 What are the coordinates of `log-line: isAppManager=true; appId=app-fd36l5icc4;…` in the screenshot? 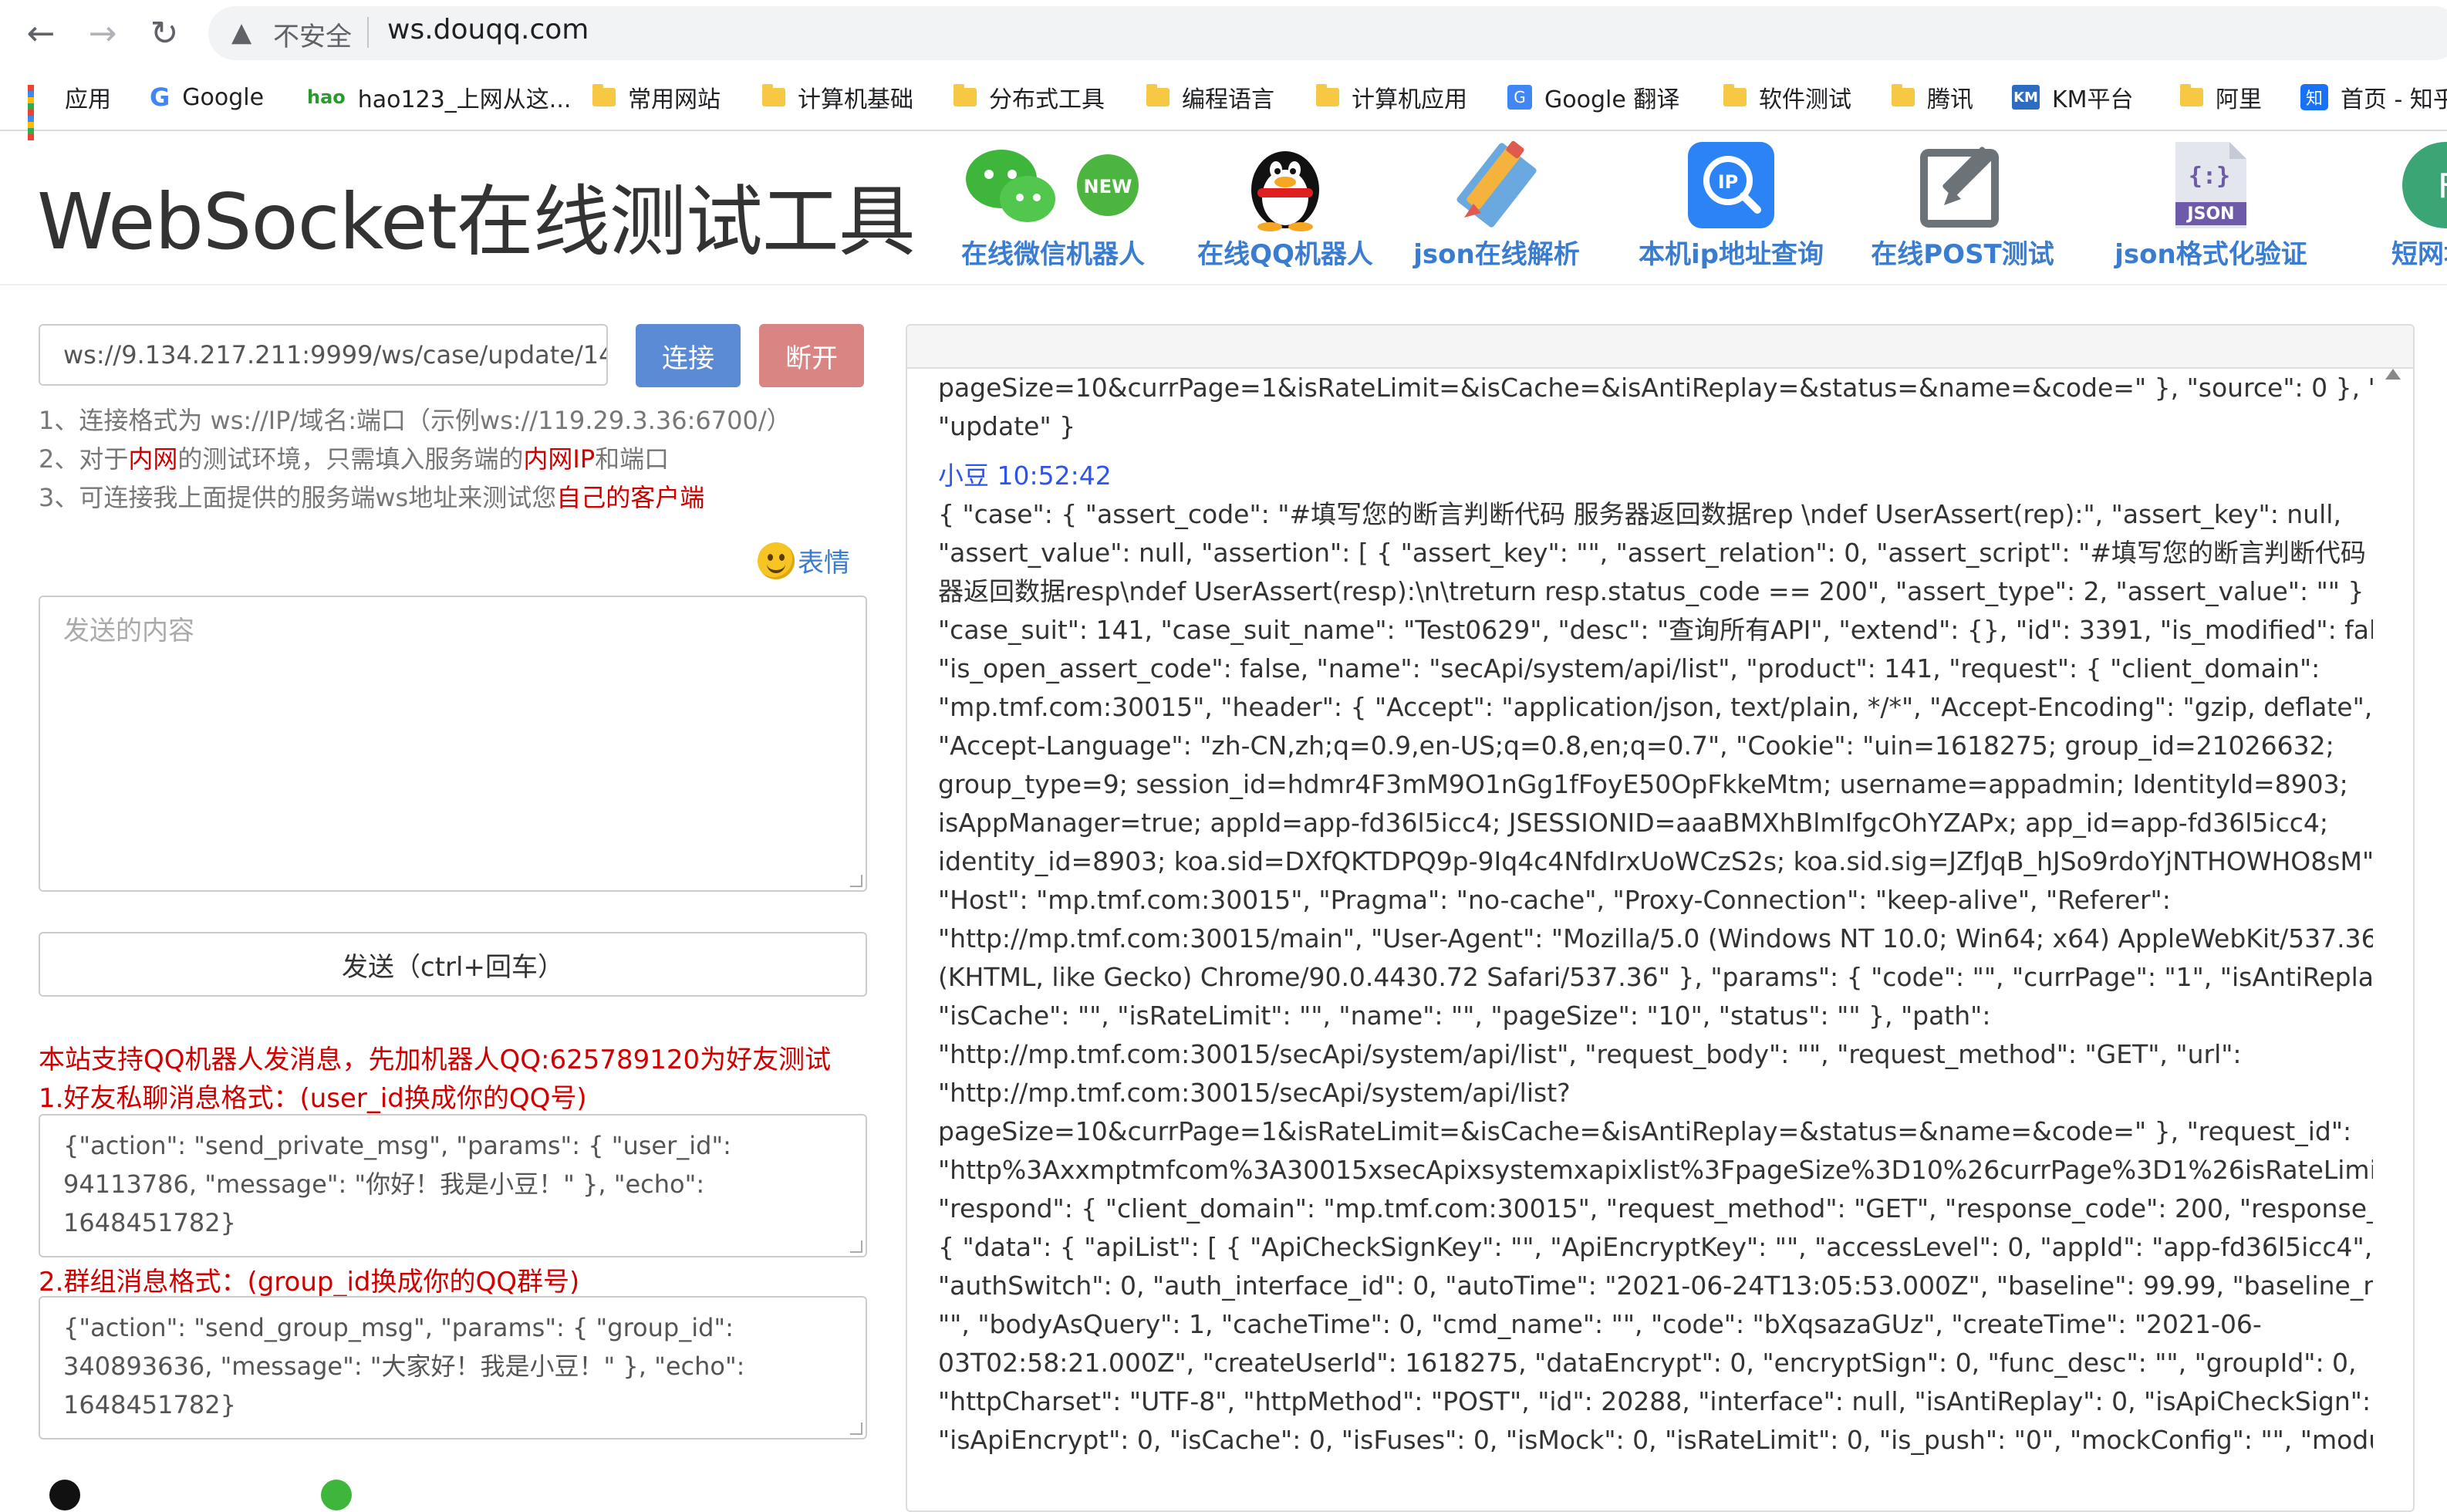 It's located at (1633, 823).